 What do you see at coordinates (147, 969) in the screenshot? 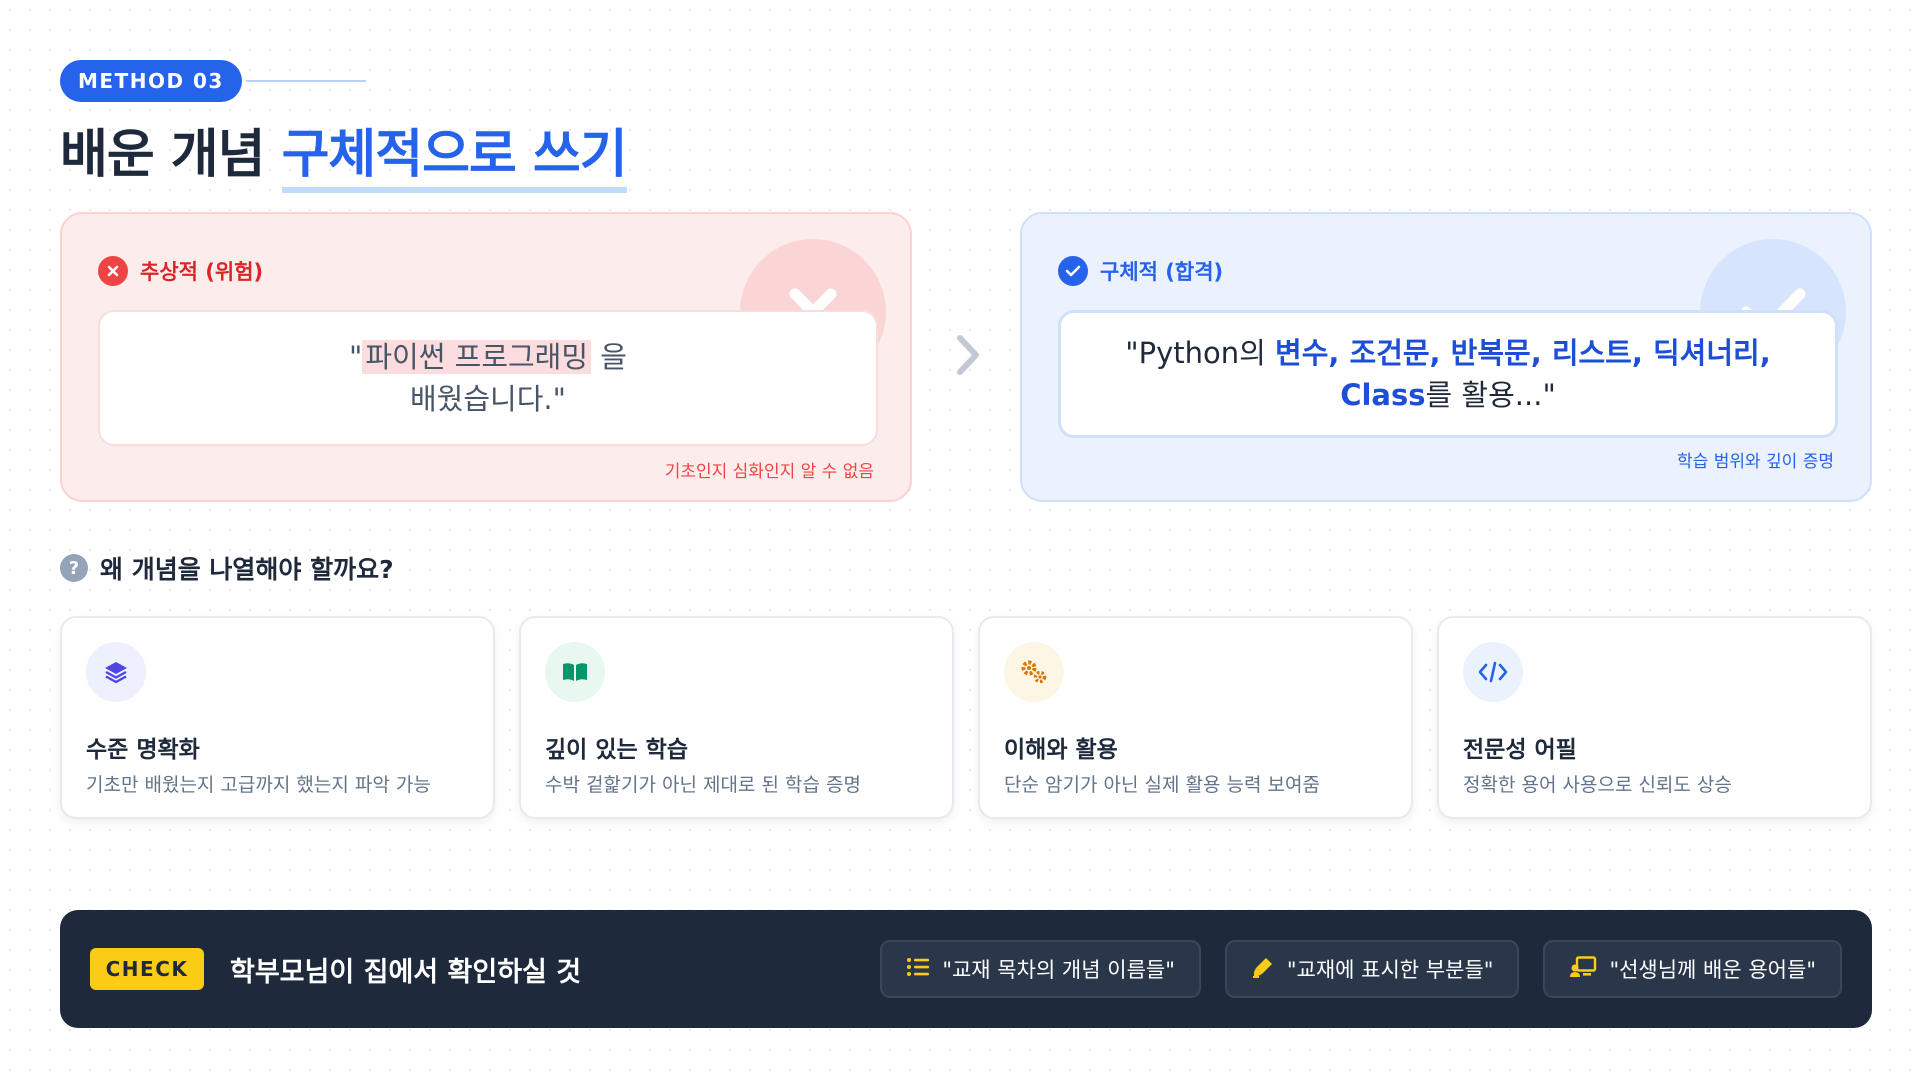
I see `check-tag: CHECK` at bounding box center [147, 969].